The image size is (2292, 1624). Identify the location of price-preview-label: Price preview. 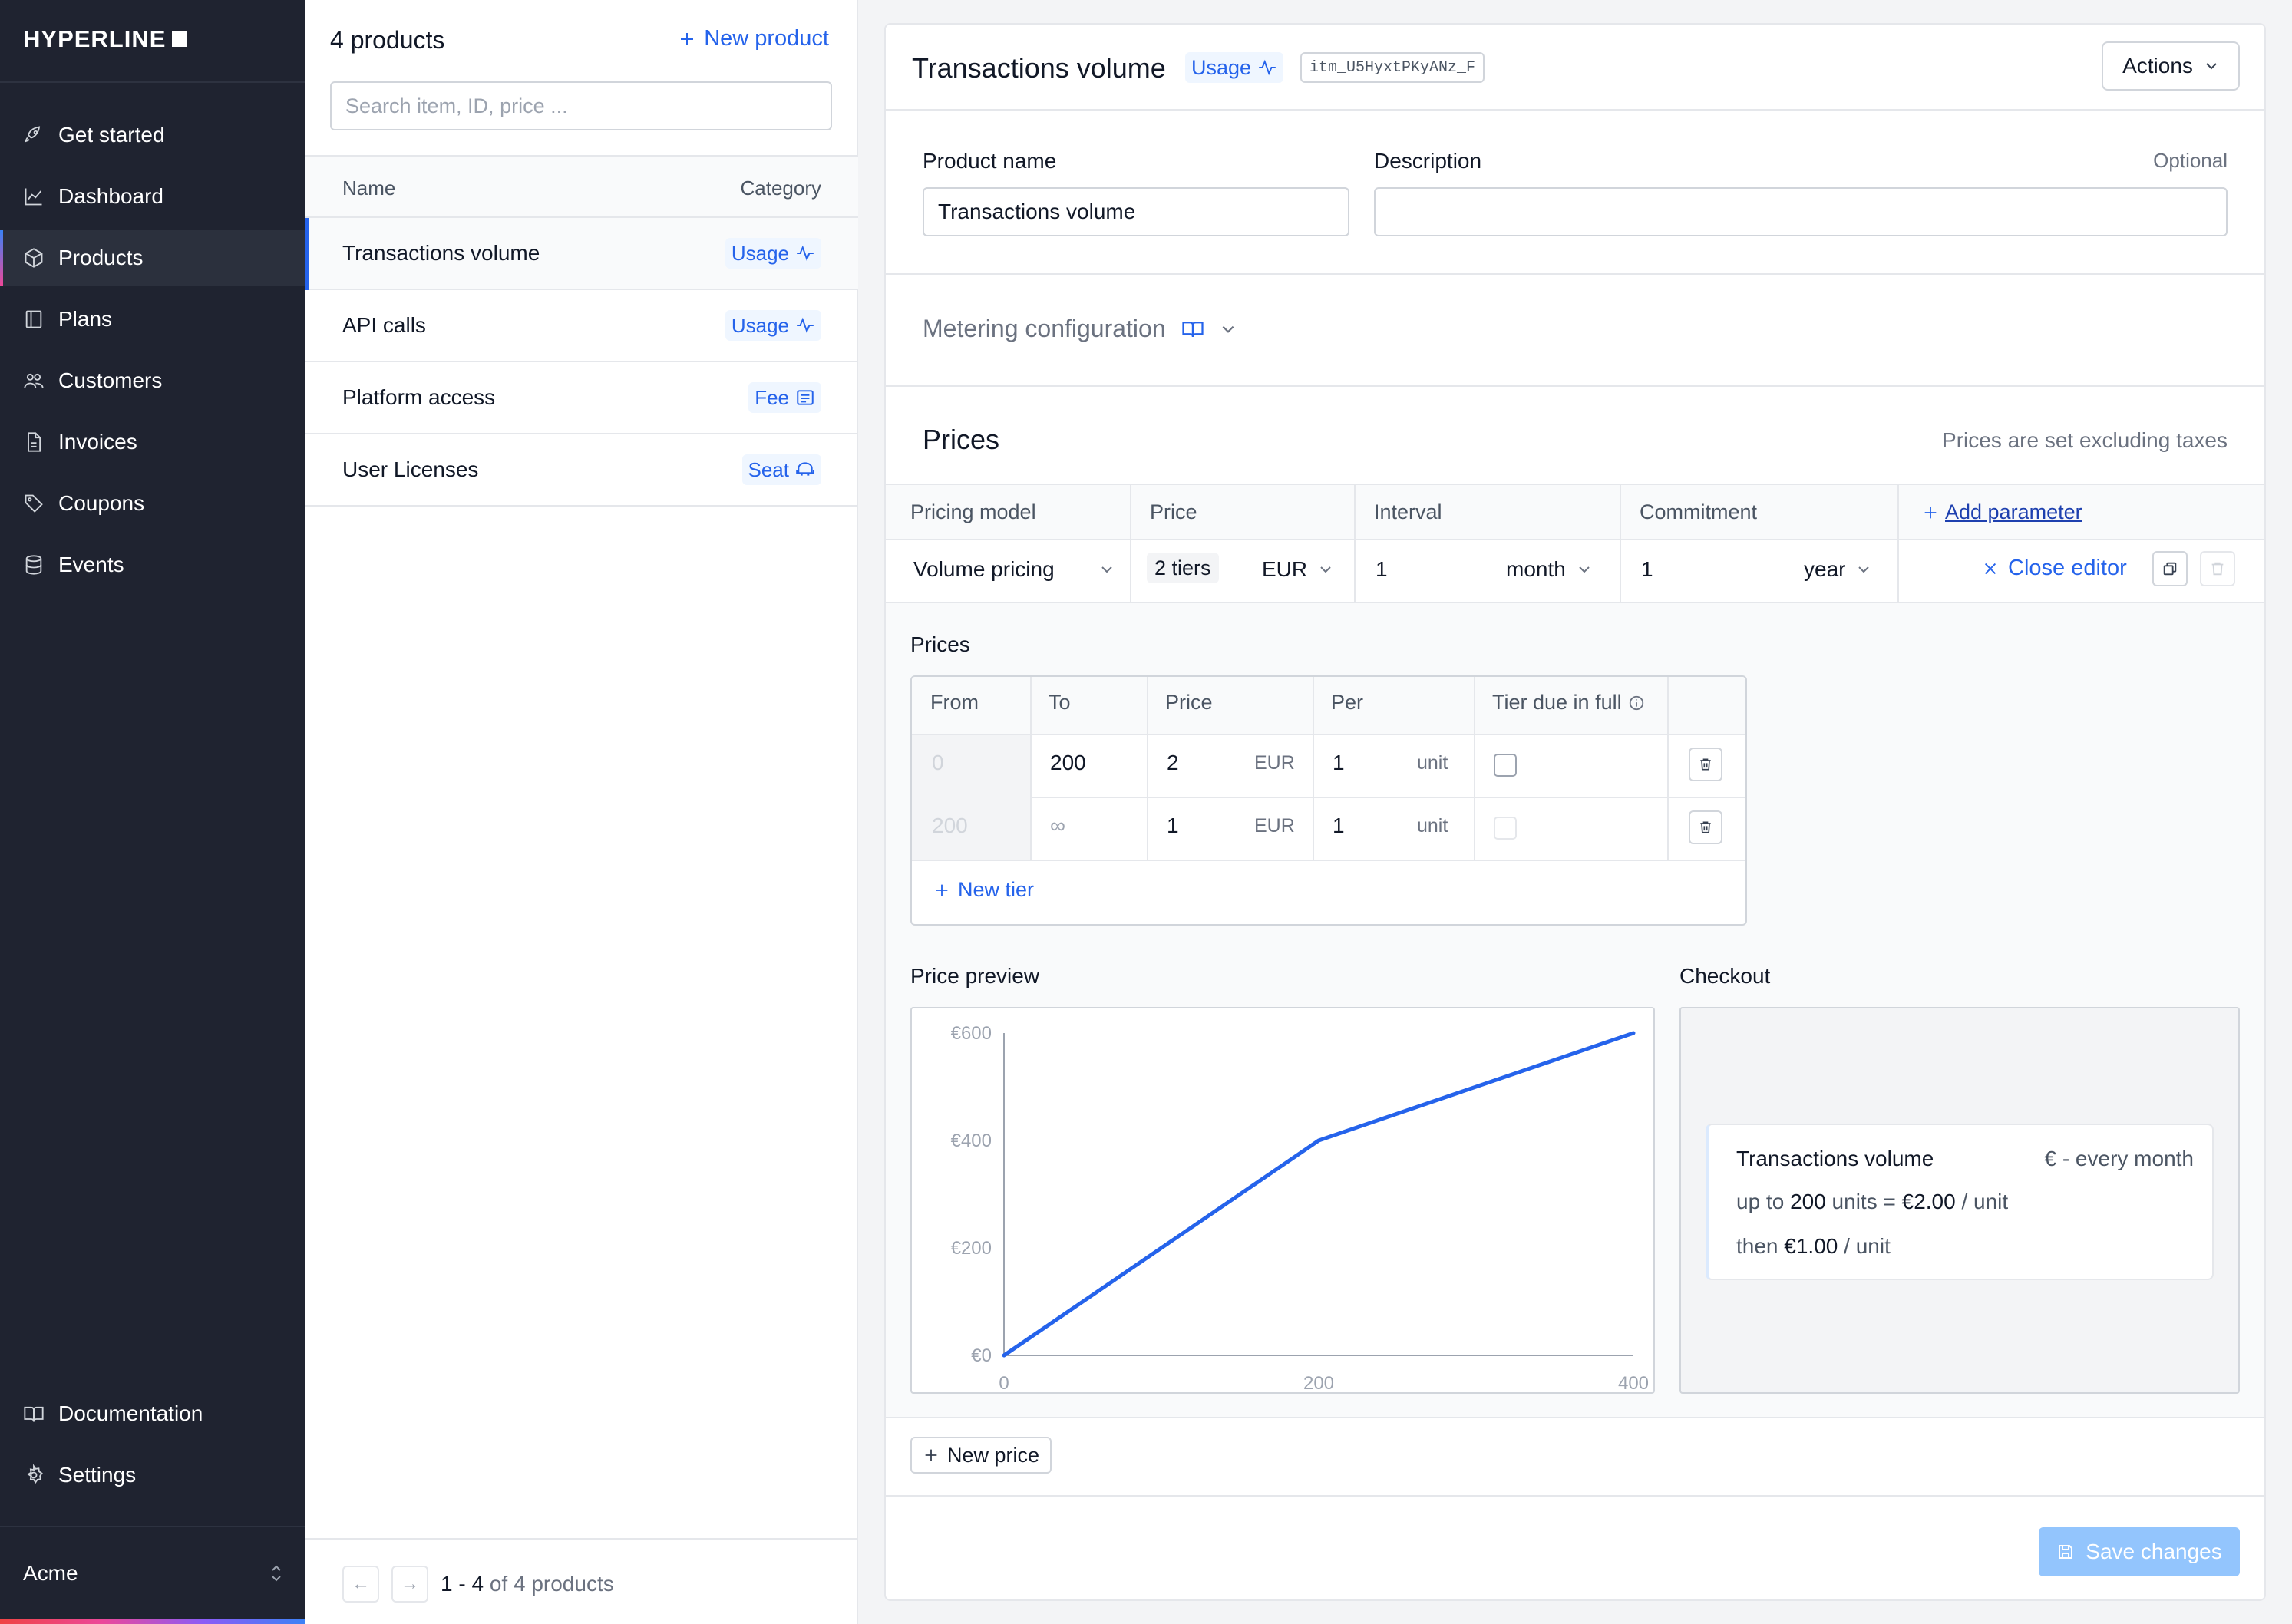
(975, 976).